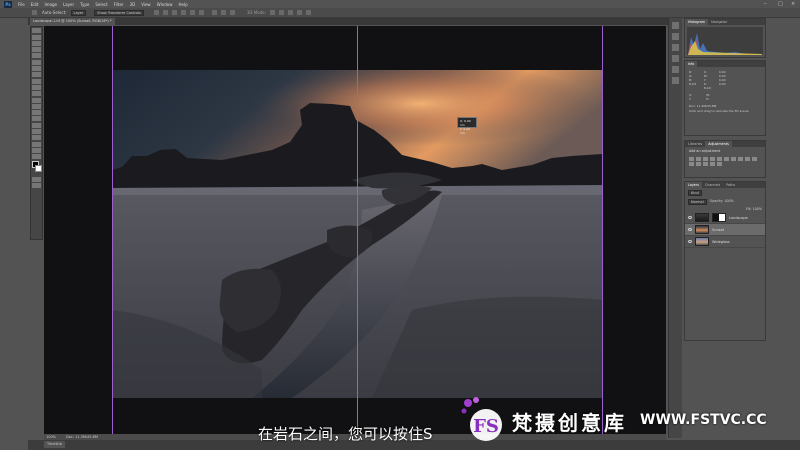  I want to click on brush-tool-icon, so click(36, 75).